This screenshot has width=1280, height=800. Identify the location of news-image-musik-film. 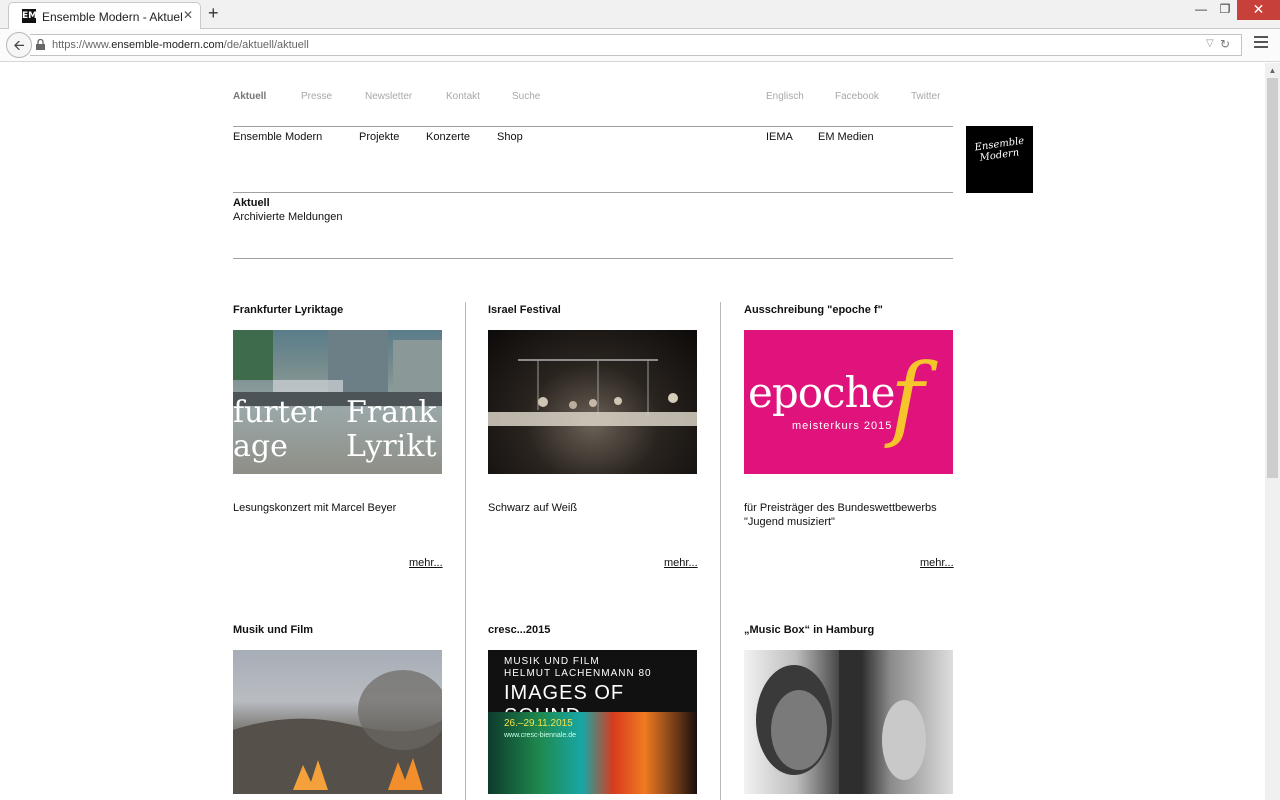
(337, 722).